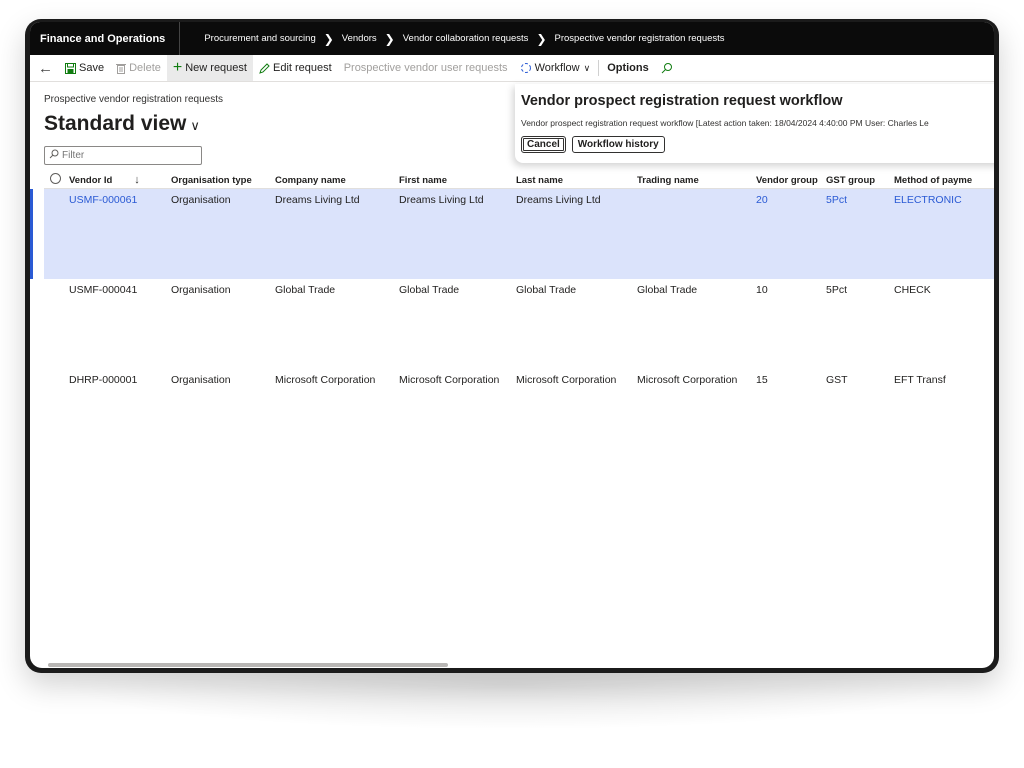 Image resolution: width=1024 pixels, height=768 pixels. Describe the element at coordinates (359, 38) in the screenshot. I see `breadcrumb-item: Vendors` at that location.